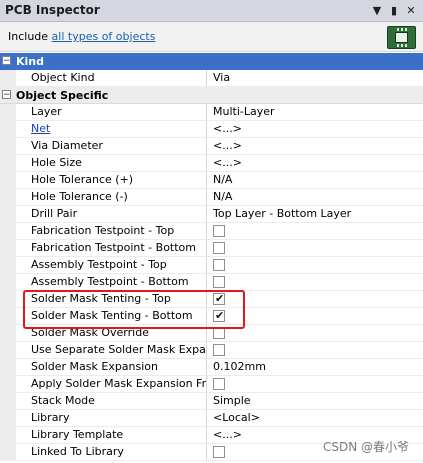 The image size is (423, 463). Describe the element at coordinates (211, 316) in the screenshot. I see `property-row-solder-mask-tenting-bottom: Solder Mask Tenting - Bottom ✔` at that location.